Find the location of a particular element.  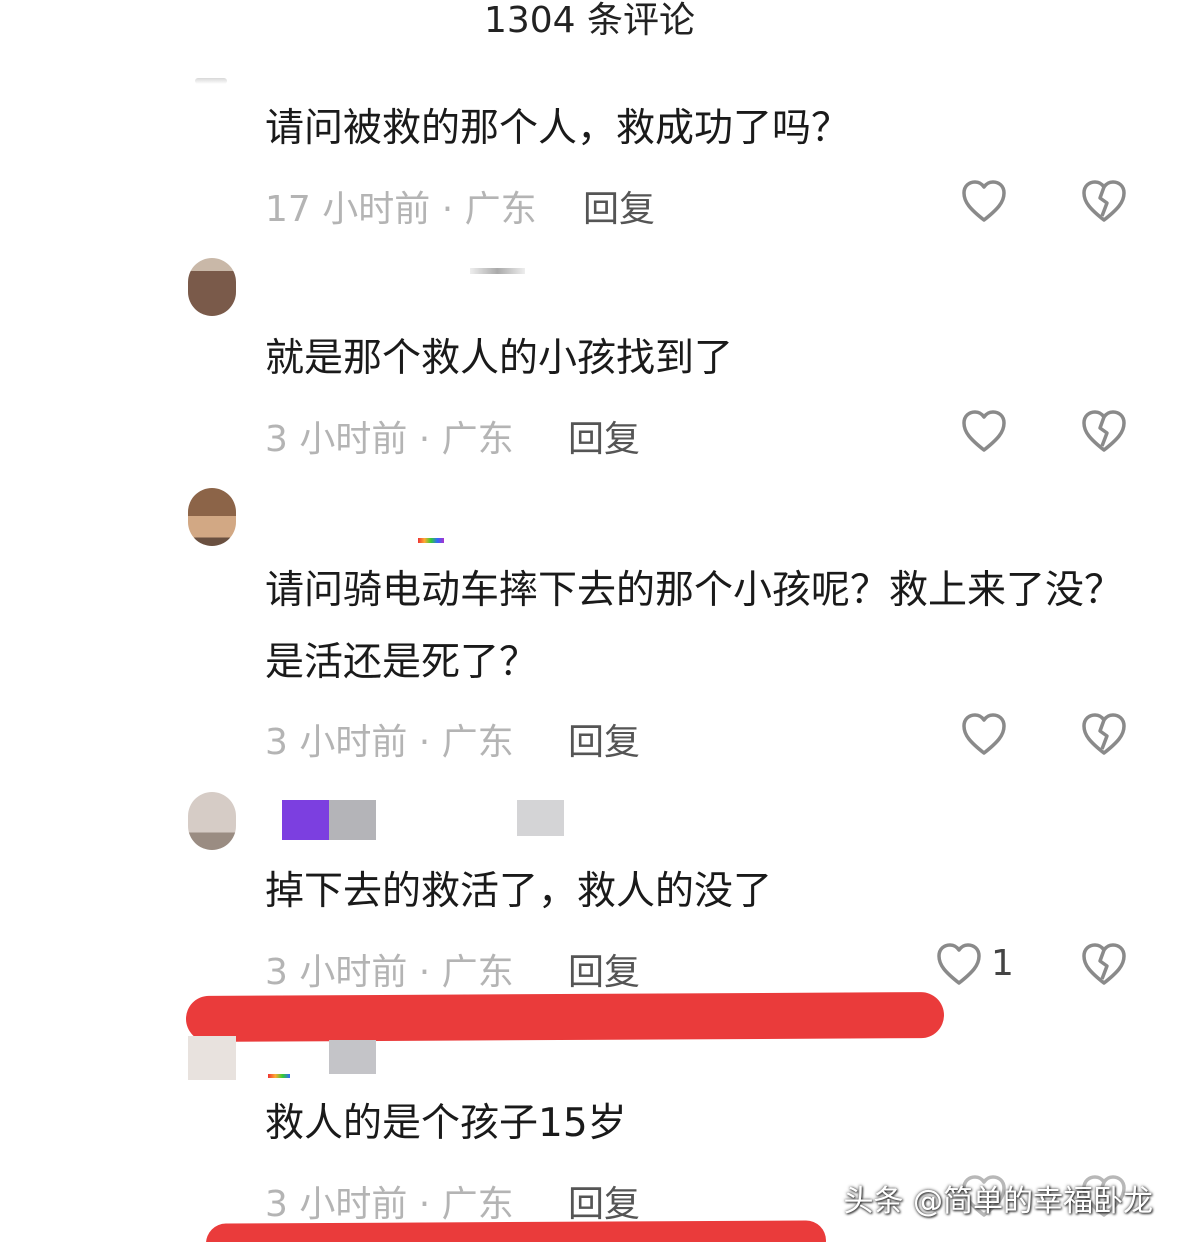

comment-text: 就是那个救人的小孩找到了 is located at coordinates (499, 358).